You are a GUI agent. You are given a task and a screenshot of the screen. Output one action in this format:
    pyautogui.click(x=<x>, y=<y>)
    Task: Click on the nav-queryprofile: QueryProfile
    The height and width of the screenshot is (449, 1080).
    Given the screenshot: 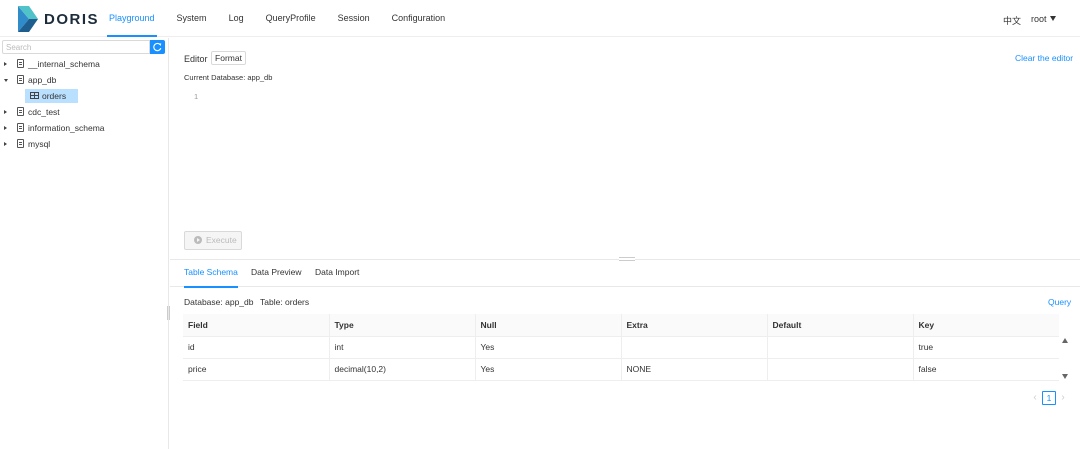 What is the action you would take?
    pyautogui.click(x=291, y=18)
    